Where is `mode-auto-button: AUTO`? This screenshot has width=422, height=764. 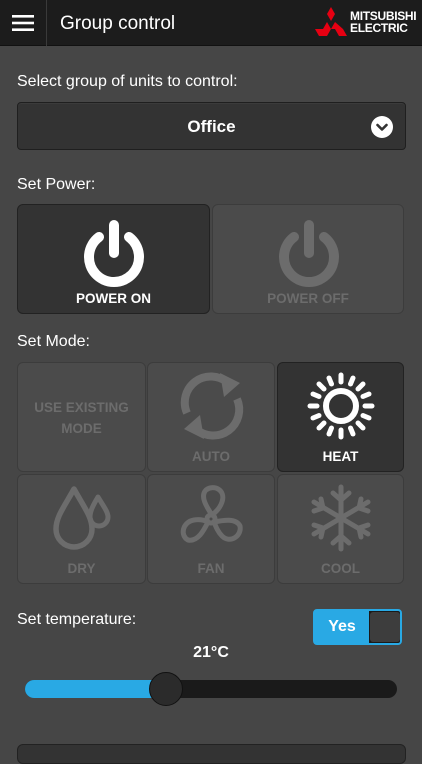 mode-auto-button: AUTO is located at coordinates (211, 417).